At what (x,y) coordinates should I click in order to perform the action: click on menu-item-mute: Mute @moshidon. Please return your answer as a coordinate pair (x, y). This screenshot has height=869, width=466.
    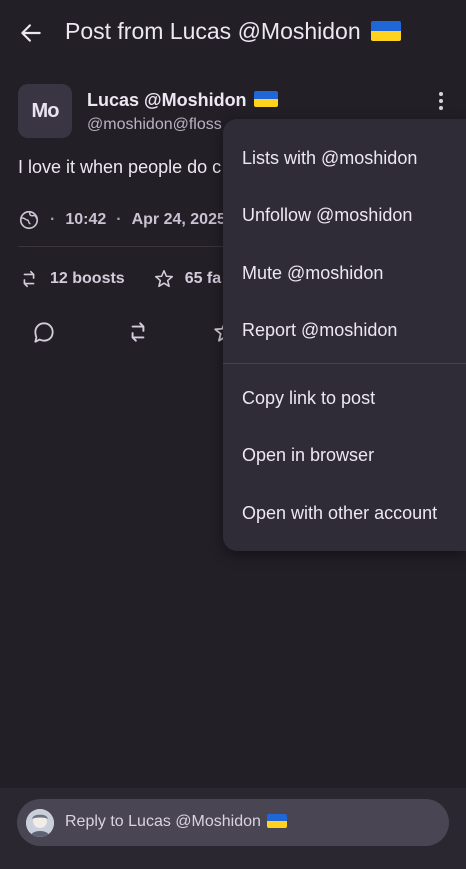
    Looking at the image, I should click on (344, 273).